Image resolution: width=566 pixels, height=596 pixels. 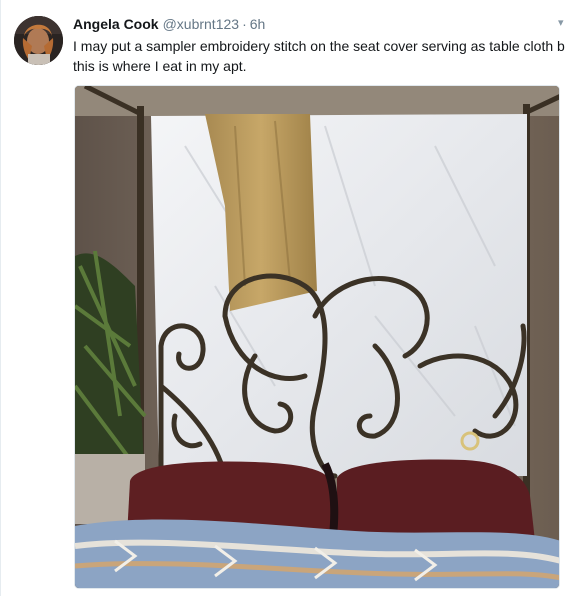 I want to click on author-handle: @xubrnt123, so click(x=201, y=24).